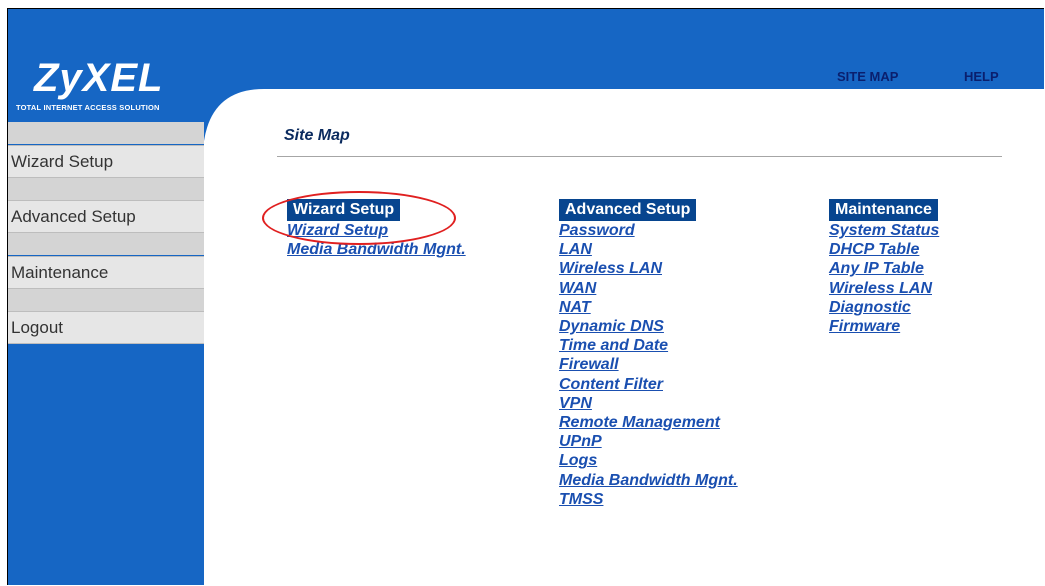 The width and height of the screenshot is (1045, 586). What do you see at coordinates (648, 499) in the screenshot?
I see `link-tmss: TMSS` at bounding box center [648, 499].